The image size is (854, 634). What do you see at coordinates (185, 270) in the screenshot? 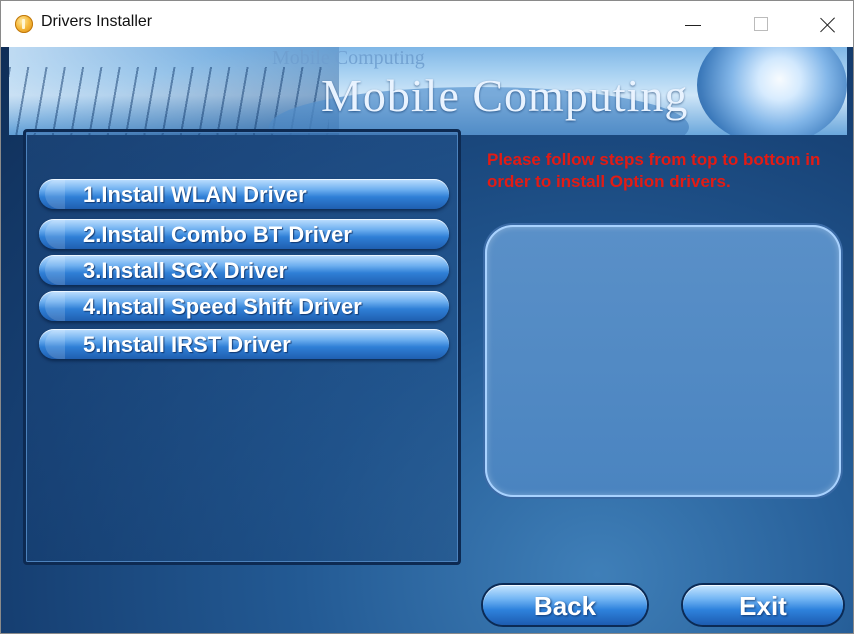
I see `button-label: 3.Install SGX Driver` at bounding box center [185, 270].